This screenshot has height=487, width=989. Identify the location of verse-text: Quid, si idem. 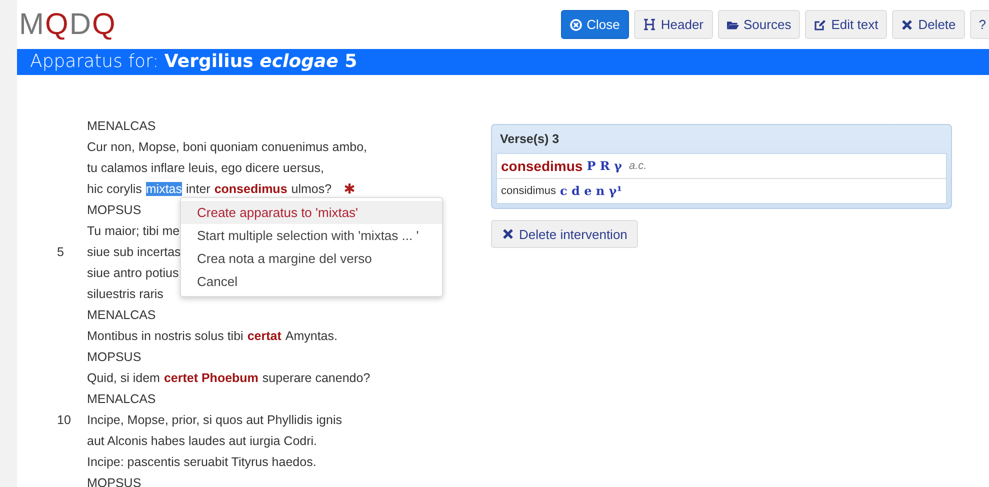
(123, 377).